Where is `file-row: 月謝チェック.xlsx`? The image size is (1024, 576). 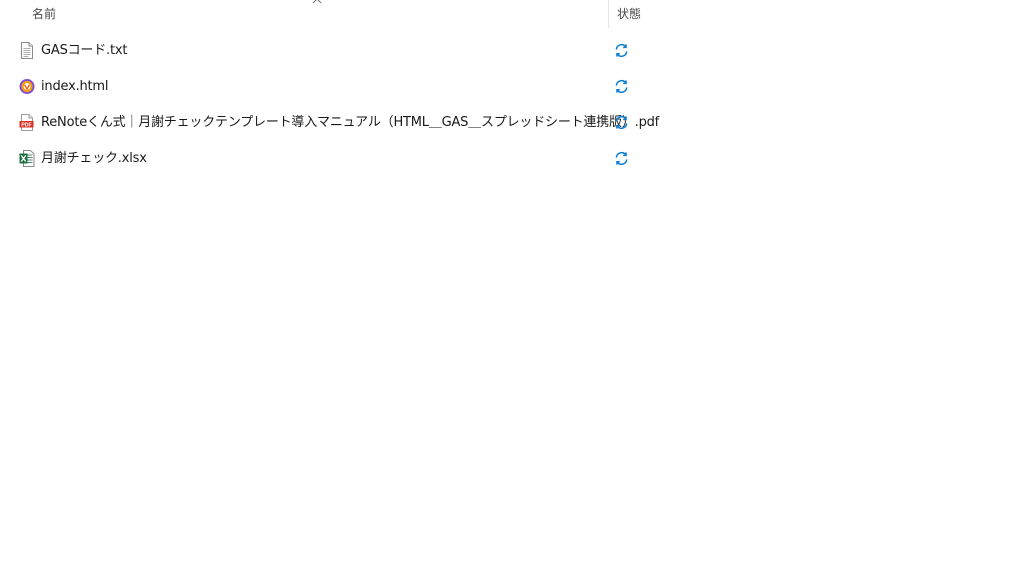
file-row: 月謝チェック.xlsx is located at coordinates (512, 159).